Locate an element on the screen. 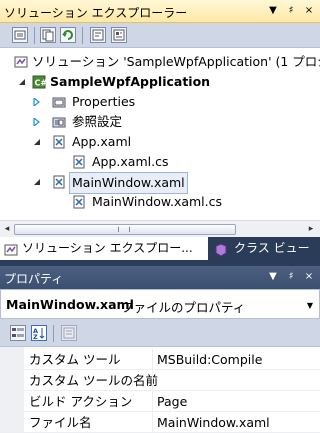 The image size is (320, 433). chevron-down-icon: ▼ is located at coordinates (310, 305).